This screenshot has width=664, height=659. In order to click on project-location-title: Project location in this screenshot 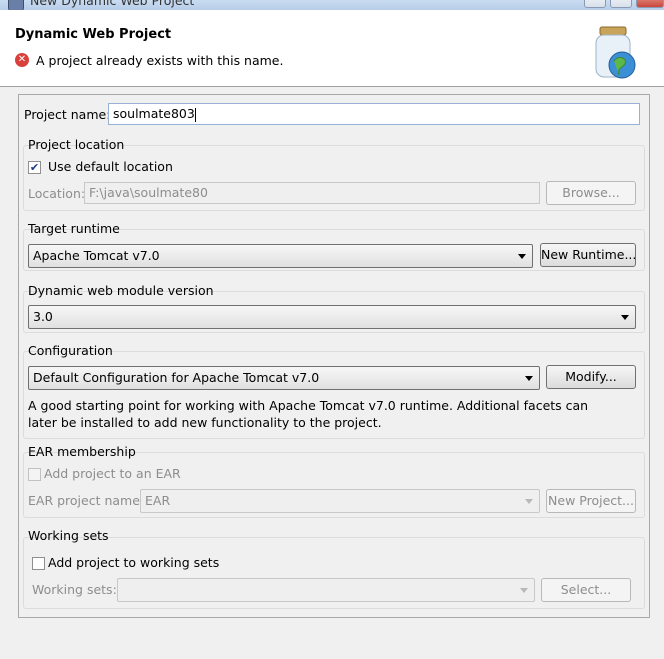, I will do `click(76, 144)`.